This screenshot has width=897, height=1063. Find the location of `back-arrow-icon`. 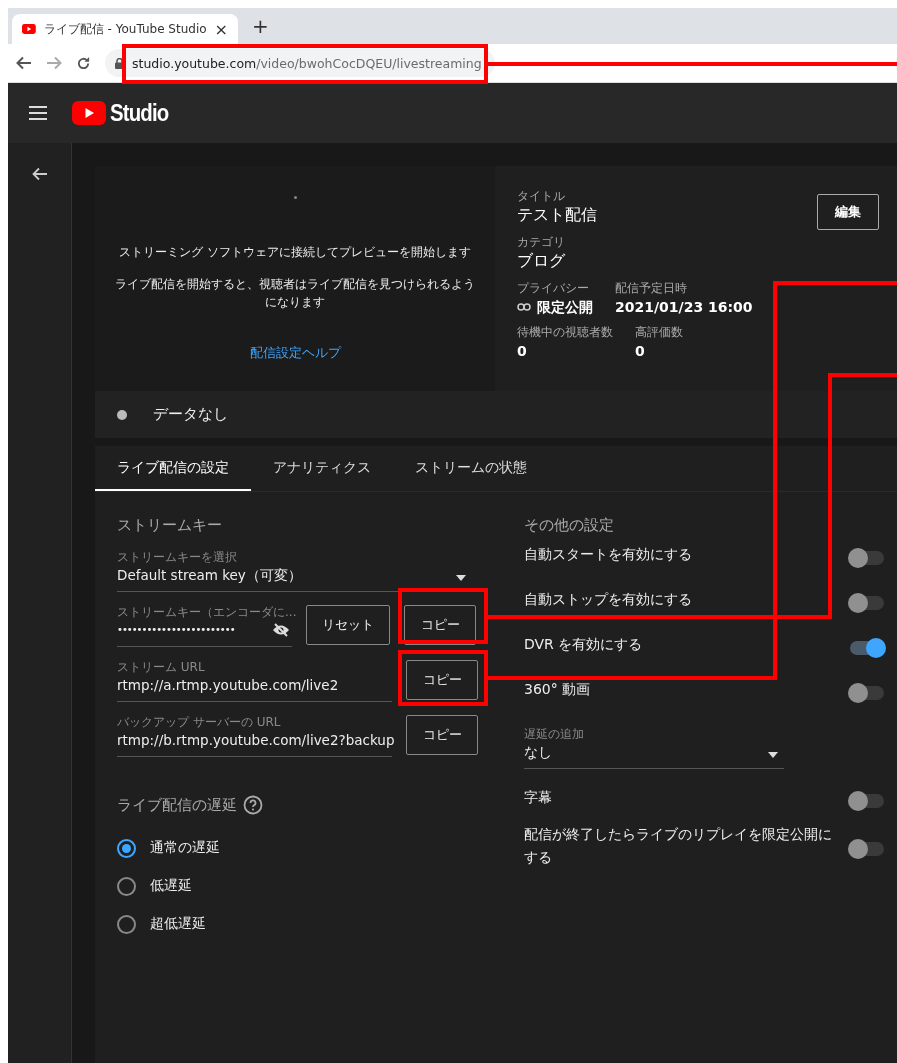

back-arrow-icon is located at coordinates (24, 63).